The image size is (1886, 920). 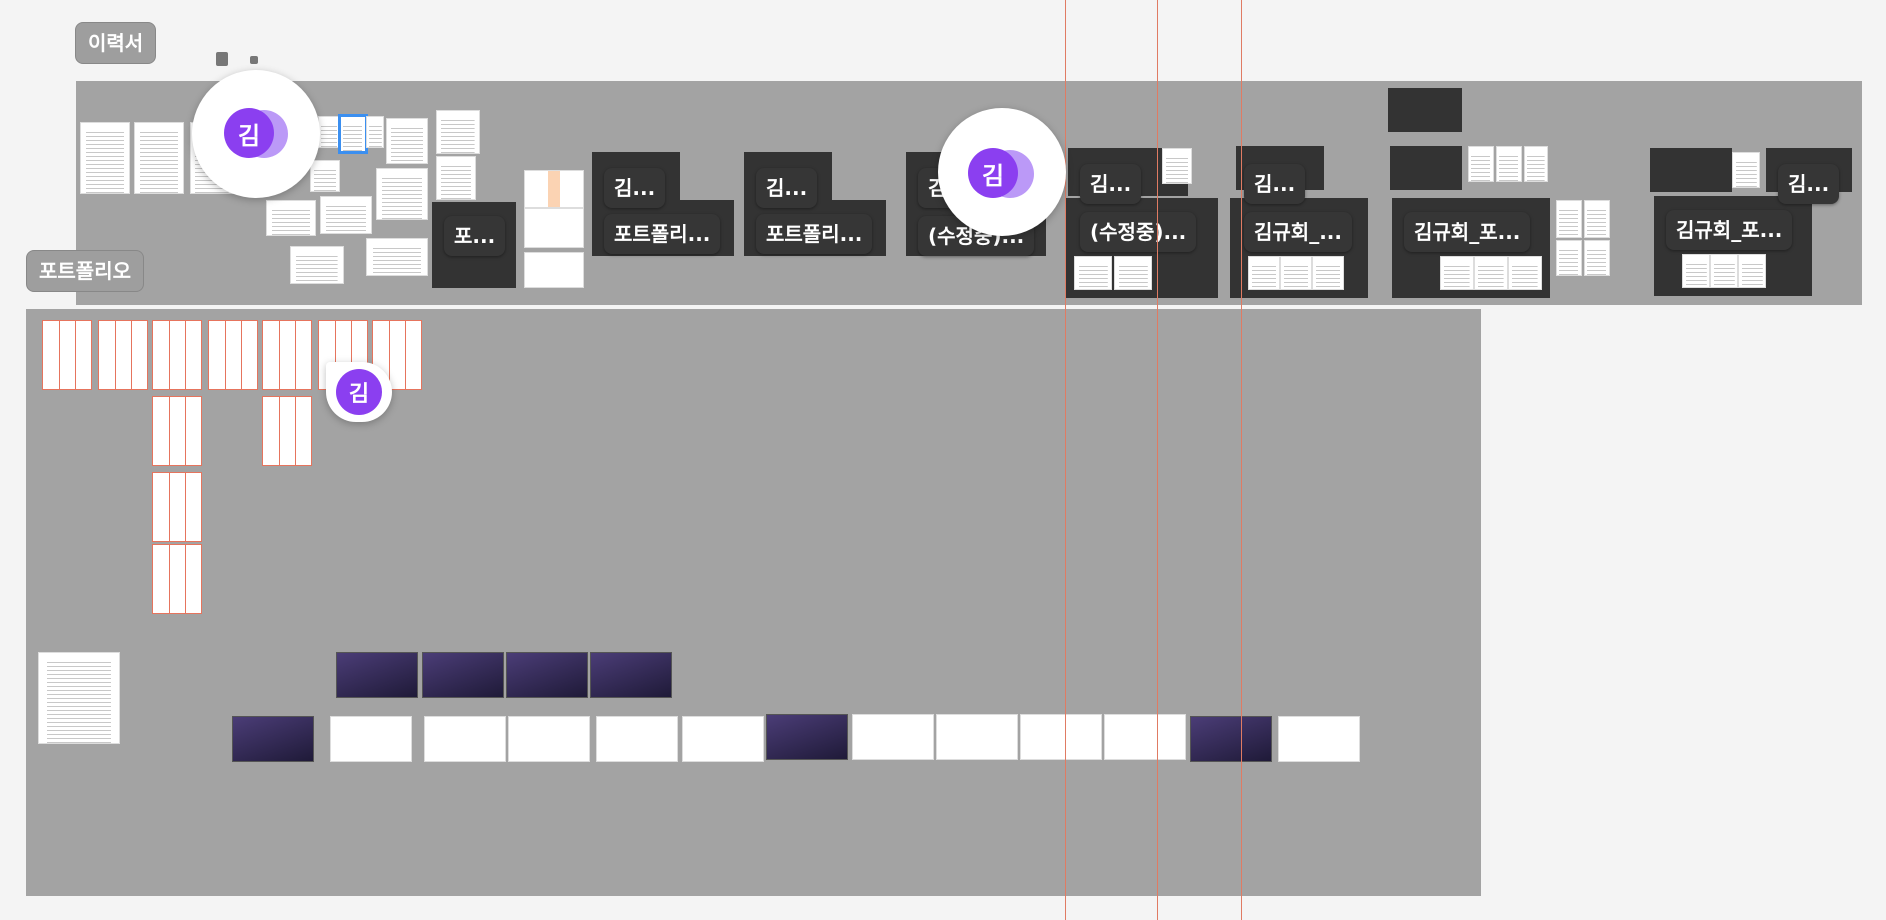 What do you see at coordinates (85, 271) in the screenshot?
I see `section-label-portfolio: 포트폴리오` at bounding box center [85, 271].